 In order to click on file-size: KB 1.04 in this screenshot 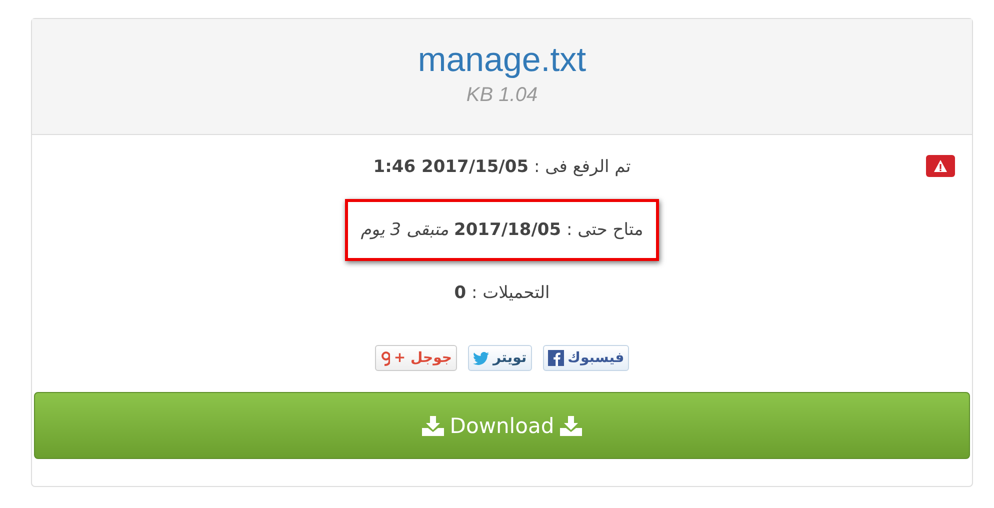, I will do `click(502, 95)`.